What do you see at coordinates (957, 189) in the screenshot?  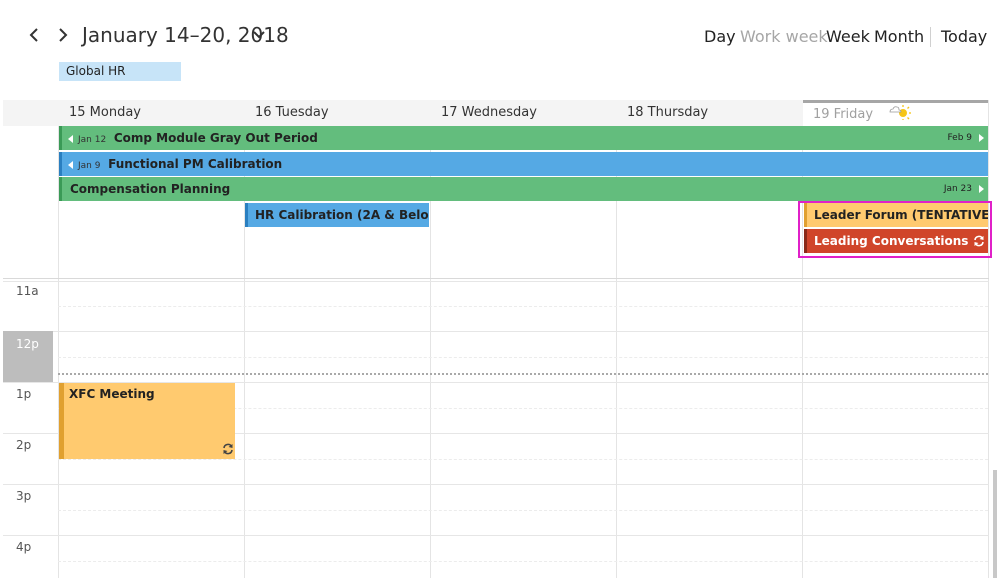 I see `event-end-date: Jan 23` at bounding box center [957, 189].